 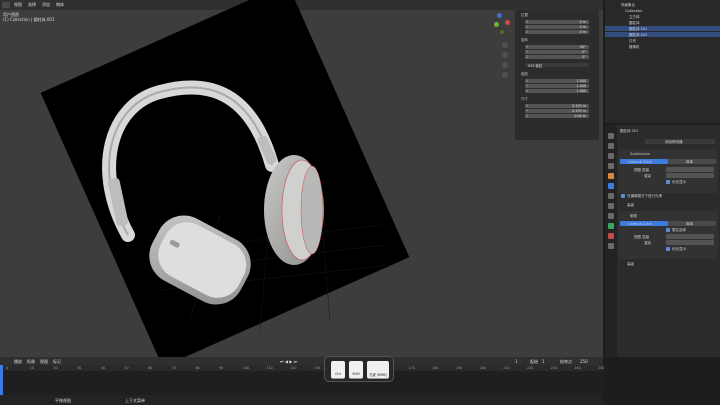 What do you see at coordinates (662, 4) in the screenshot?
I see `outliner-row: 场景集合` at bounding box center [662, 4].